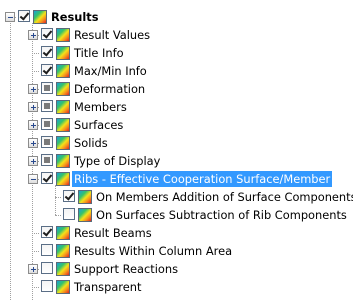 Image resolution: width=353 pixels, height=300 pixels. Describe the element at coordinates (108, 287) in the screenshot. I see `tree-item-label: Transparent` at that location.